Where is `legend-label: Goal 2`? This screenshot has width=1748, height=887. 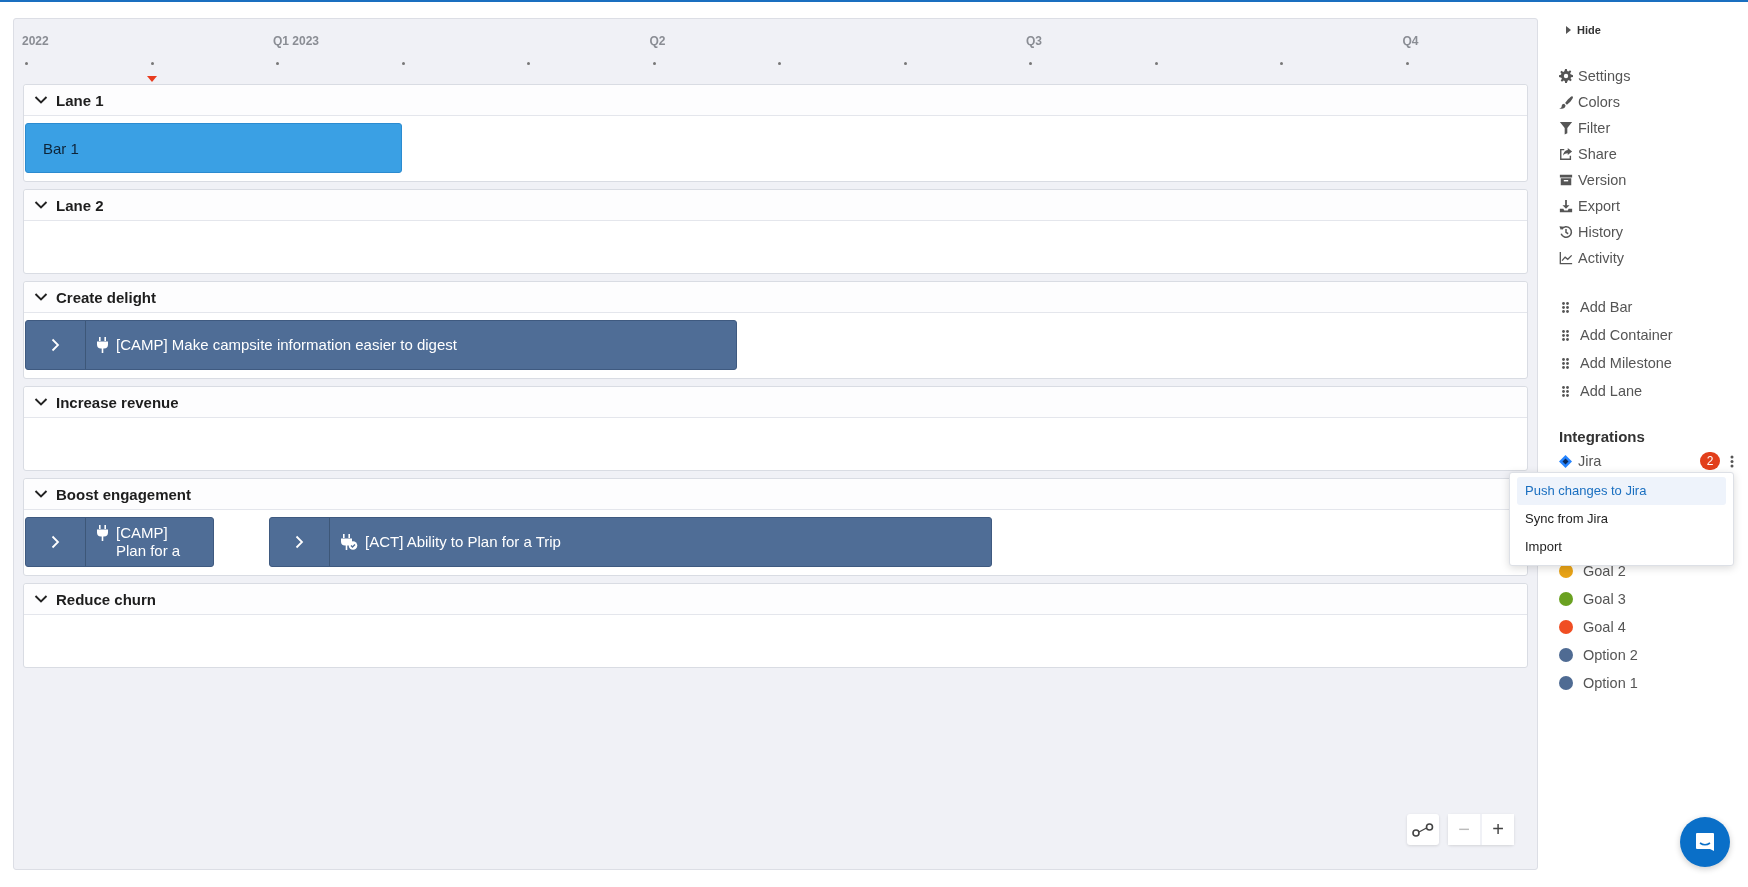
legend-label: Goal 2 is located at coordinates (1604, 571).